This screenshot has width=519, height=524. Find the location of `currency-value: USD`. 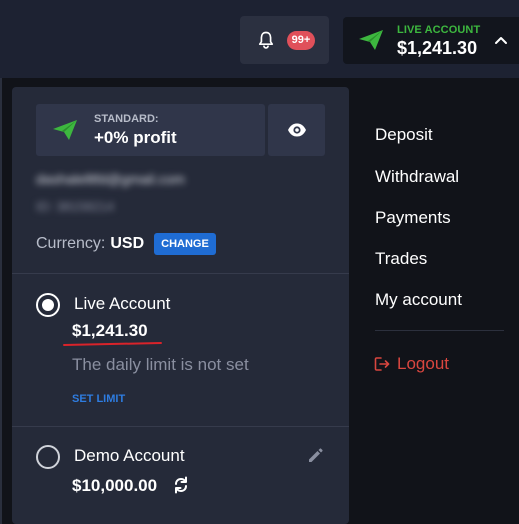

currency-value: USD is located at coordinates (127, 243).